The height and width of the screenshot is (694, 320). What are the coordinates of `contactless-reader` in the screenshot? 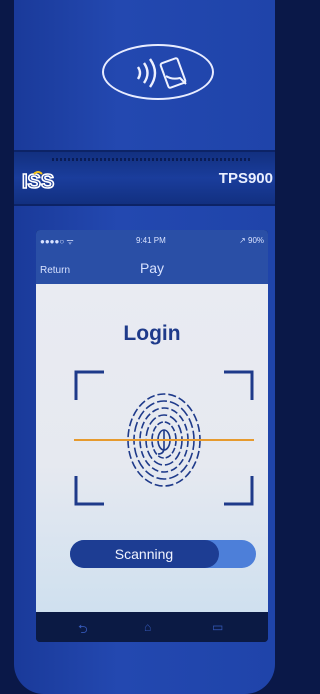 It's located at (158, 72).